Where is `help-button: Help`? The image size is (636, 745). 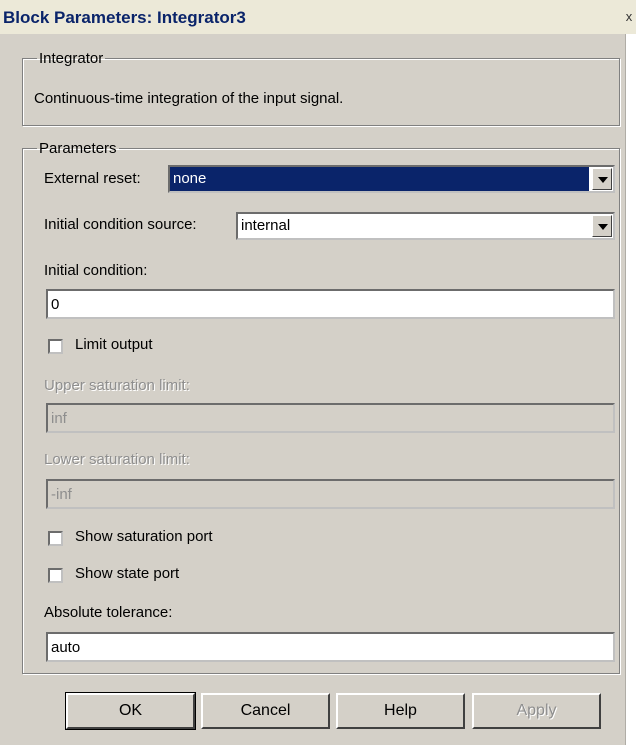 help-button: Help is located at coordinates (400, 711).